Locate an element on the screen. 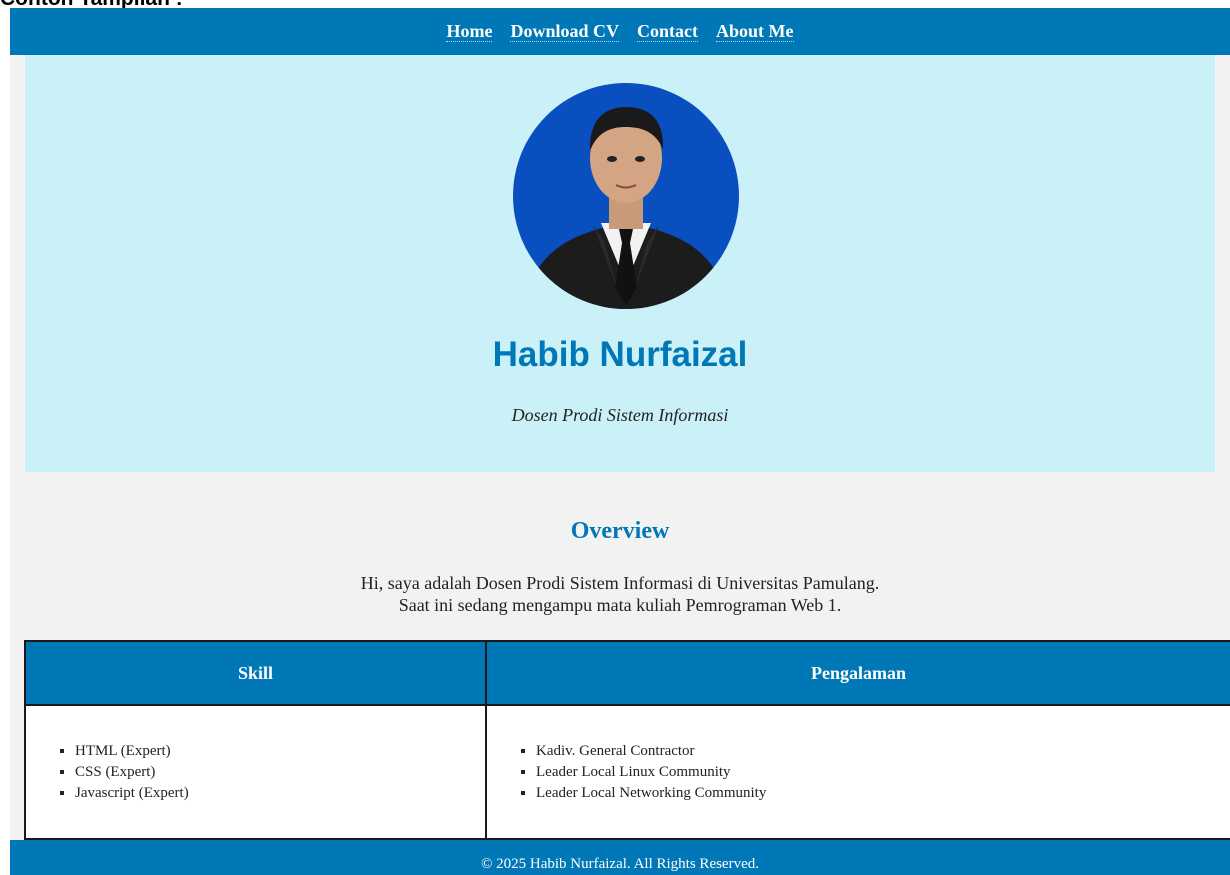 The image size is (1230, 875). nav-home-link: Home is located at coordinates (469, 31).